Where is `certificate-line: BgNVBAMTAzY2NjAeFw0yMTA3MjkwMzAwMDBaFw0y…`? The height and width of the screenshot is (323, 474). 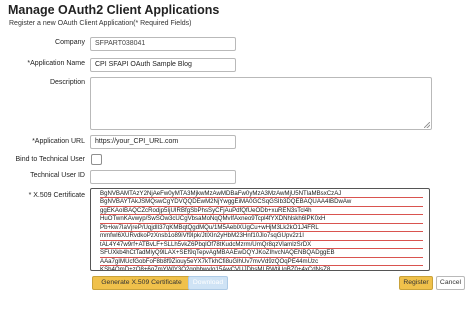 certificate-line: BgNVBAMTAzY2NjAeFw0yMTA3MjkwMzAwMDBaFw0y… is located at coordinates (261, 194).